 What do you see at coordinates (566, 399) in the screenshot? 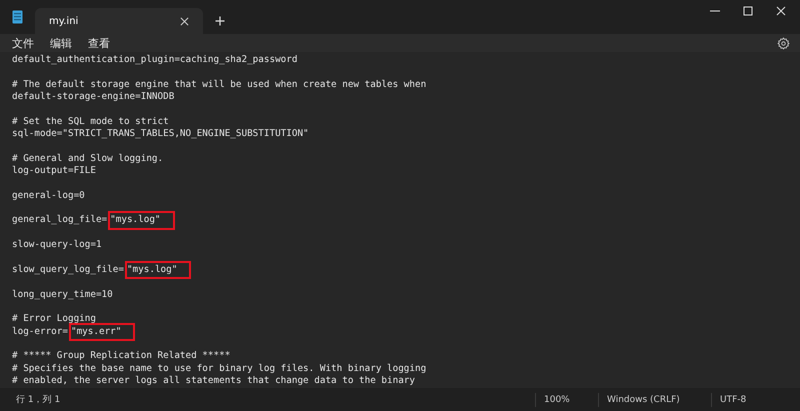
I see `zoom-level: 100%` at bounding box center [566, 399].